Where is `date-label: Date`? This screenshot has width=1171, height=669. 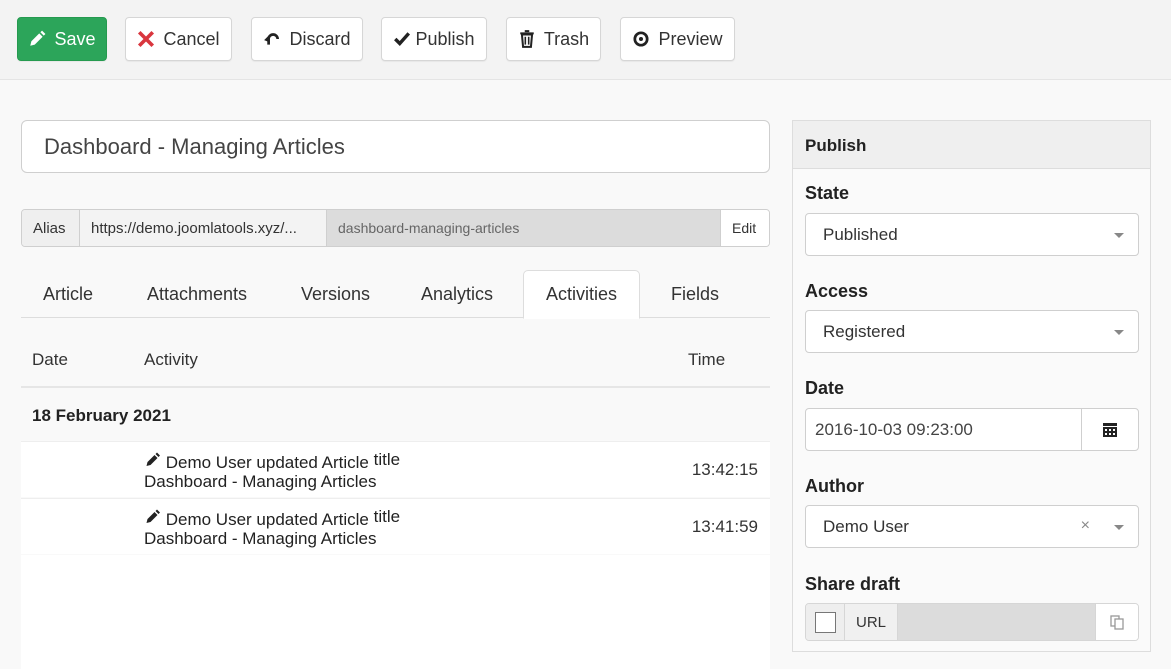
date-label: Date is located at coordinates (825, 388).